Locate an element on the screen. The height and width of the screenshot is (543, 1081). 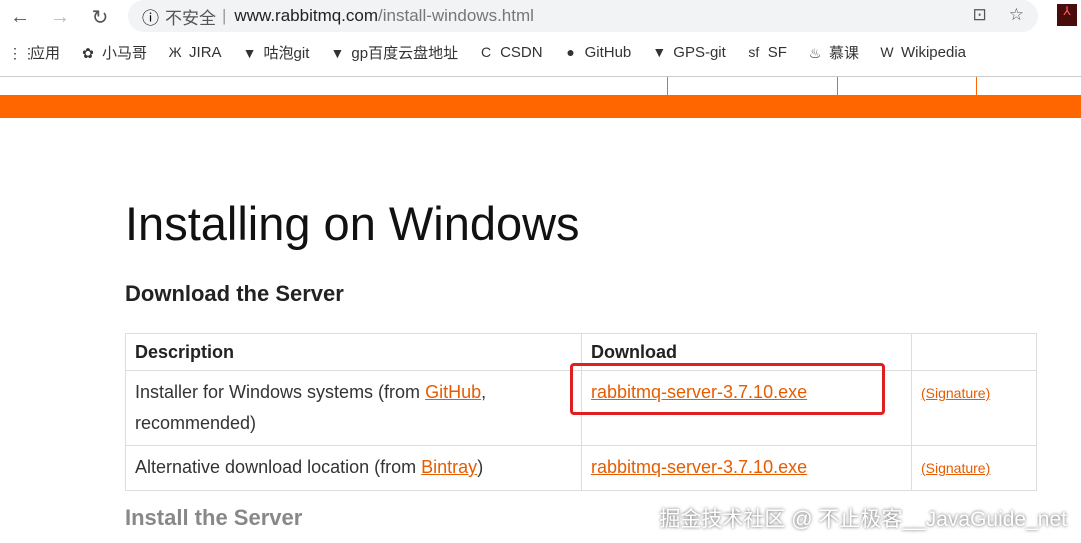
github-link: GitHub is located at coordinates (453, 392).